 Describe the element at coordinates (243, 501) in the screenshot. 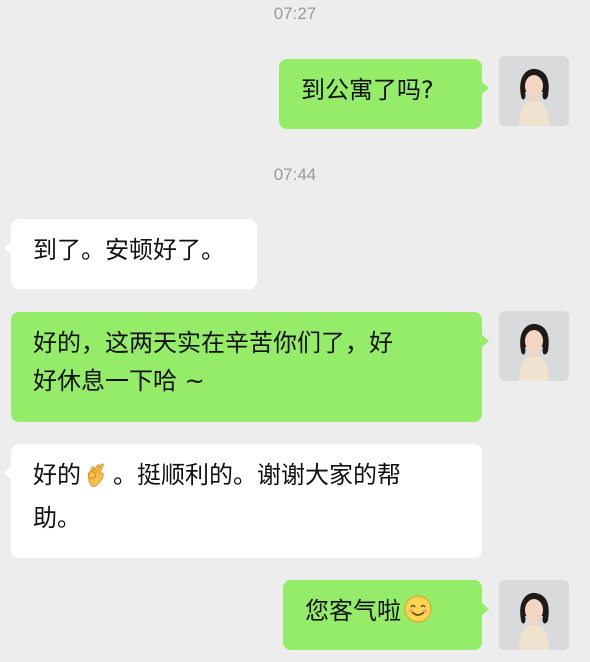

I see `incoming-message-bubble: 好的 。挺顺利的。谢谢大家的帮 助。` at that location.